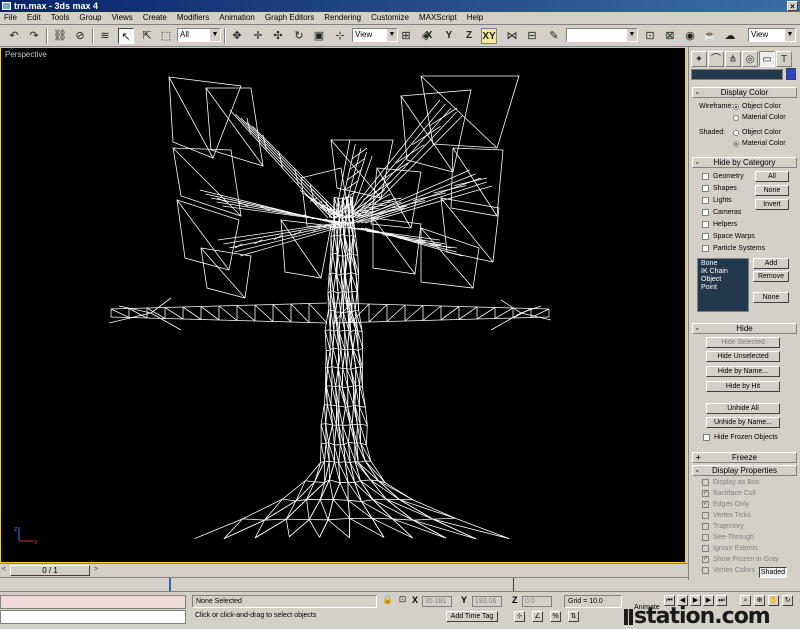 Image resolution: width=800 pixels, height=629 pixels. What do you see at coordinates (733, 59) in the screenshot?
I see `hierarchy-tab-icon: ⋔` at bounding box center [733, 59].